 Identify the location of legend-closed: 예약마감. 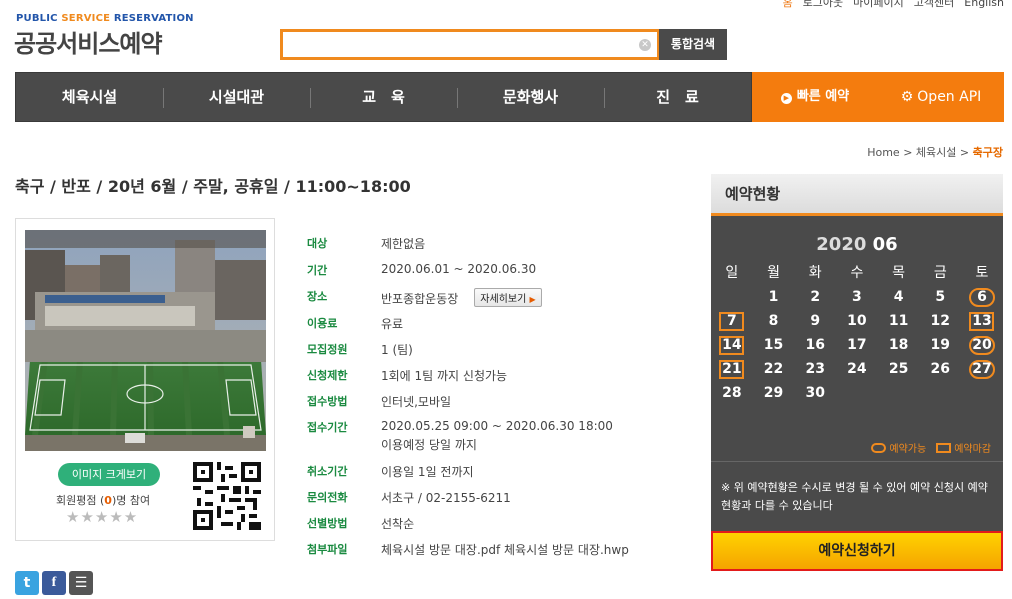
(972, 449).